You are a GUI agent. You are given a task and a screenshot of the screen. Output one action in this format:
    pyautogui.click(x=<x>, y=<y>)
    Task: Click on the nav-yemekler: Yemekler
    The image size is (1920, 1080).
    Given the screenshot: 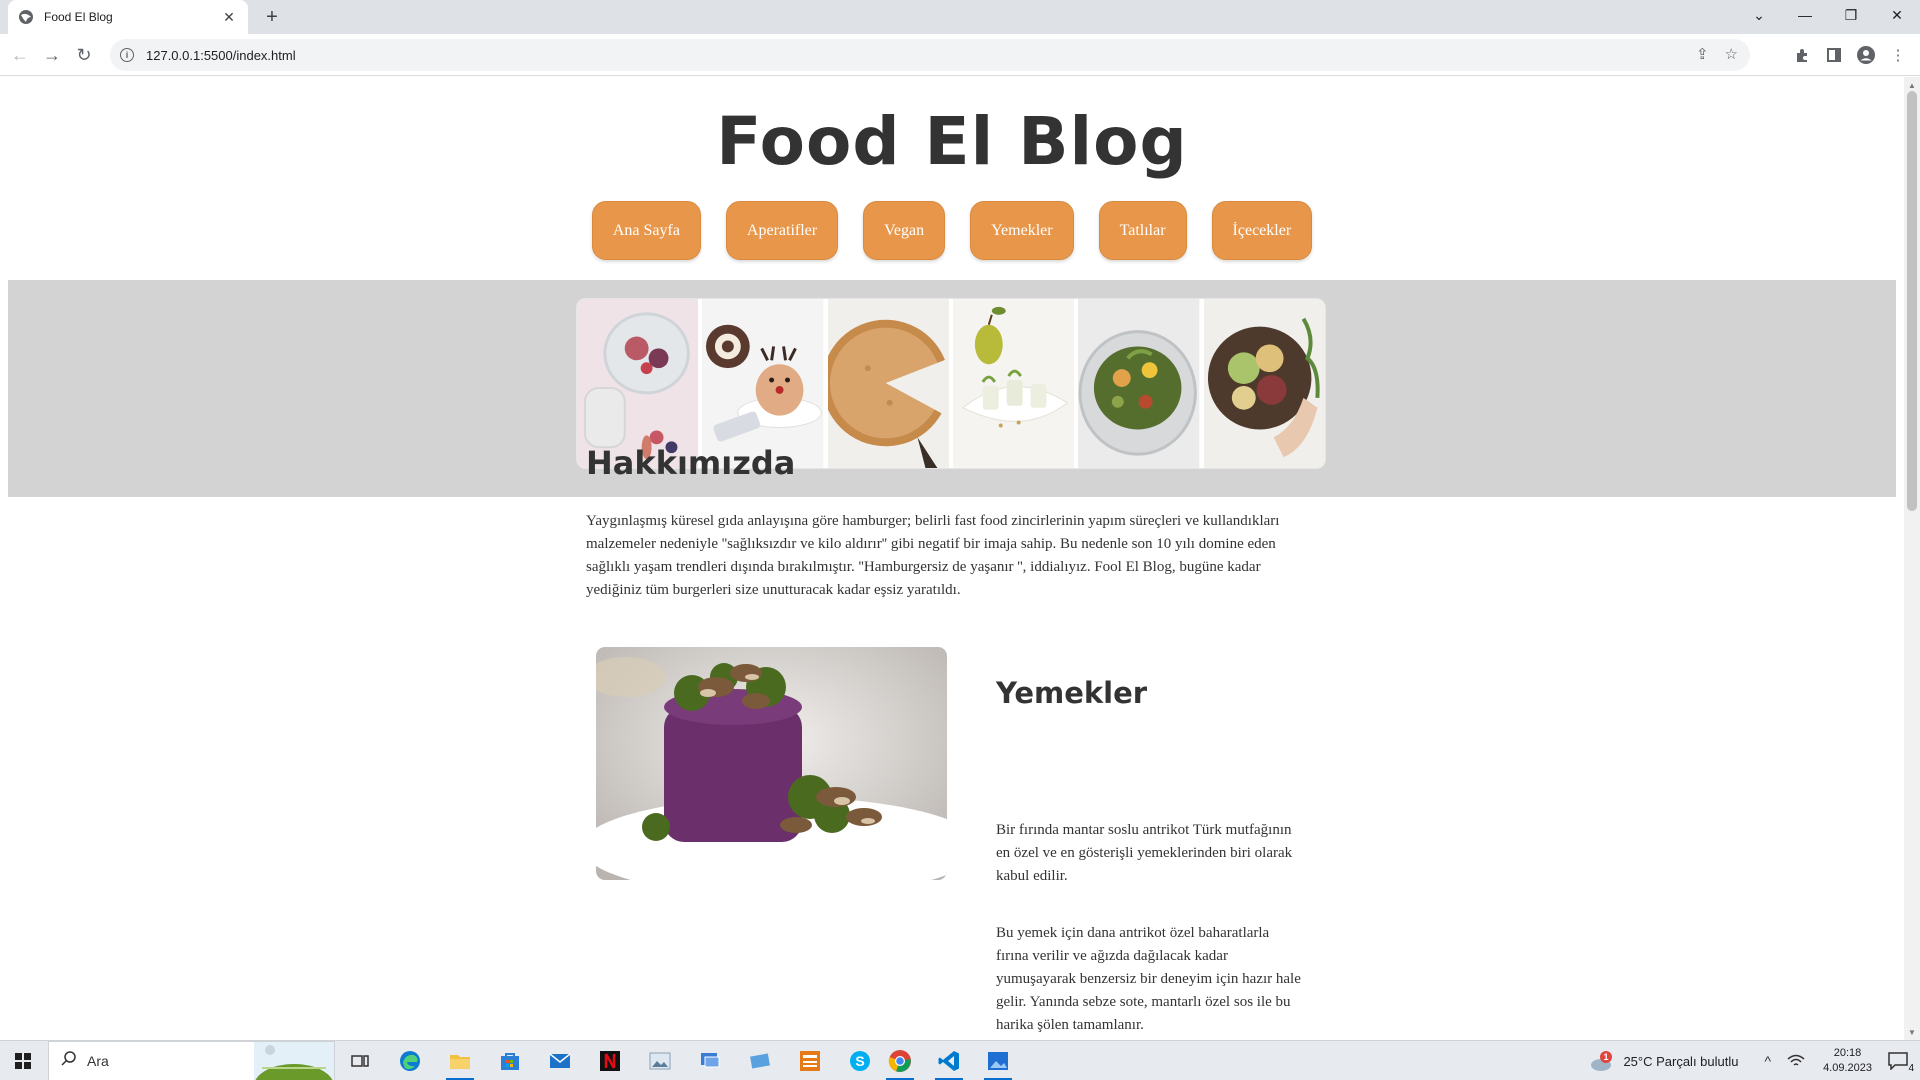 What is the action you would take?
    pyautogui.click(x=1022, y=230)
    